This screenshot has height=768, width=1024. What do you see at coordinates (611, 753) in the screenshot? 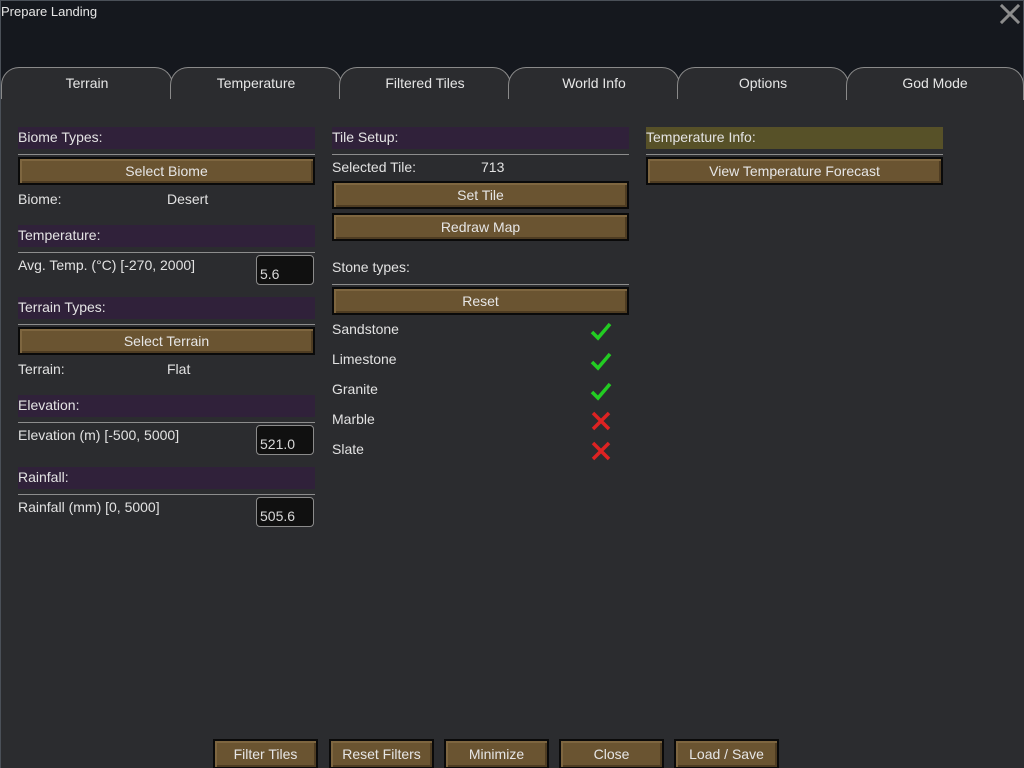
I see `close-button: Close` at bounding box center [611, 753].